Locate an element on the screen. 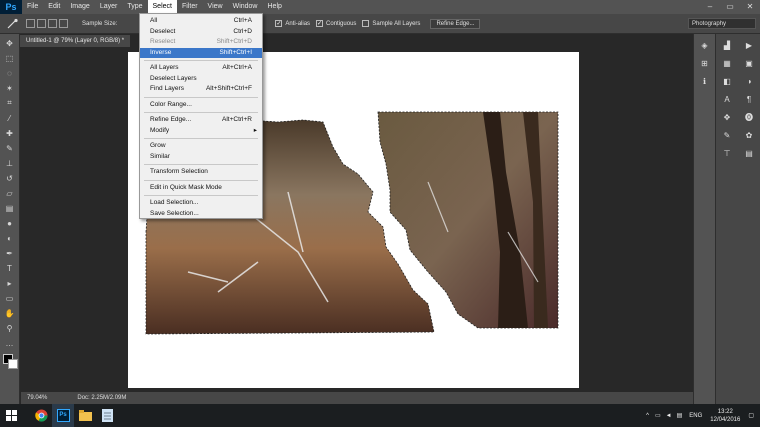 The width and height of the screenshot is (760, 427). hand-tool-icon: ✋ is located at coordinates (10, 313).